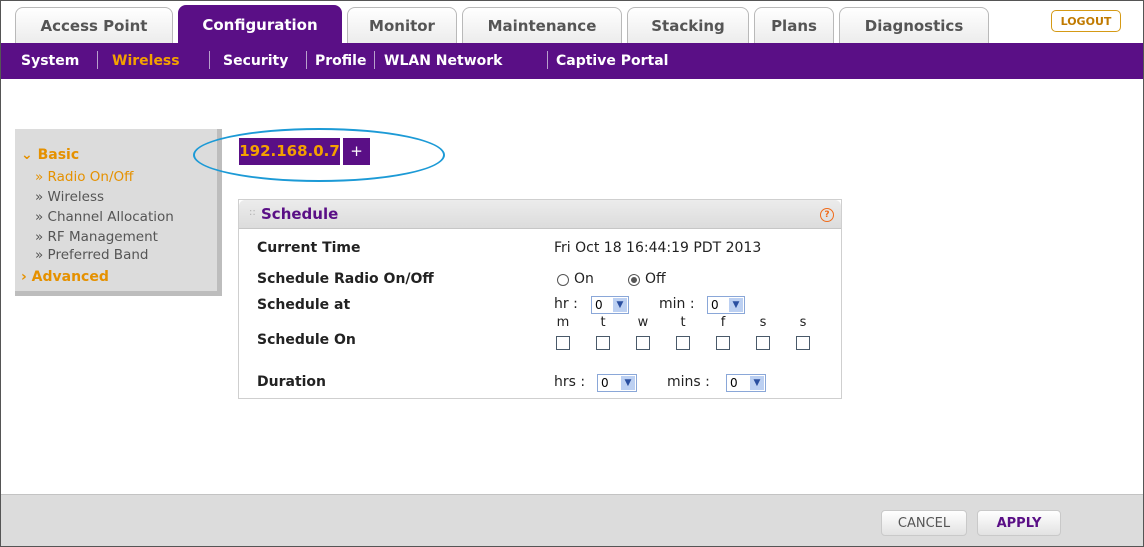 Image resolution: width=1144 pixels, height=547 pixels. What do you see at coordinates (84, 177) in the screenshot?
I see `nav-item-radio-on-off: » Radio On/Off` at bounding box center [84, 177].